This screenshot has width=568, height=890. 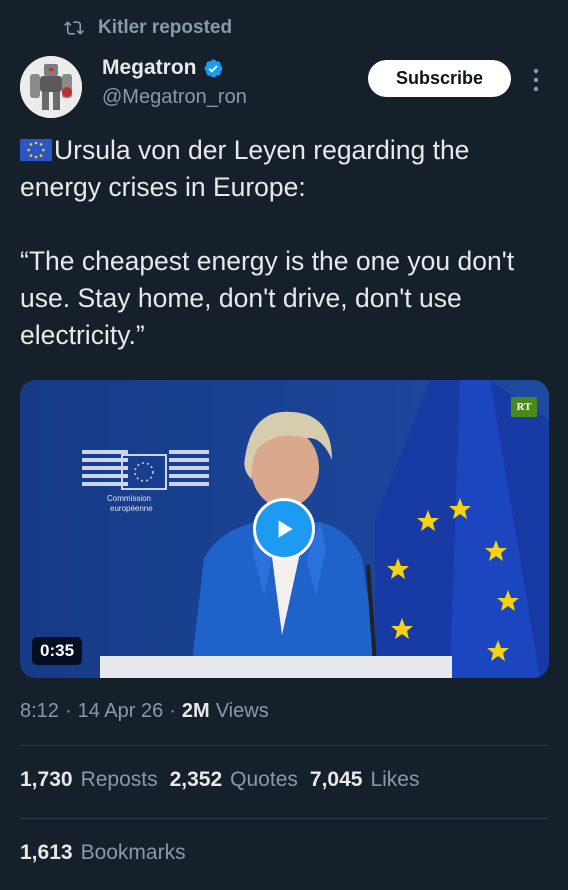 I want to click on verified-badge-icon, so click(x=213, y=68).